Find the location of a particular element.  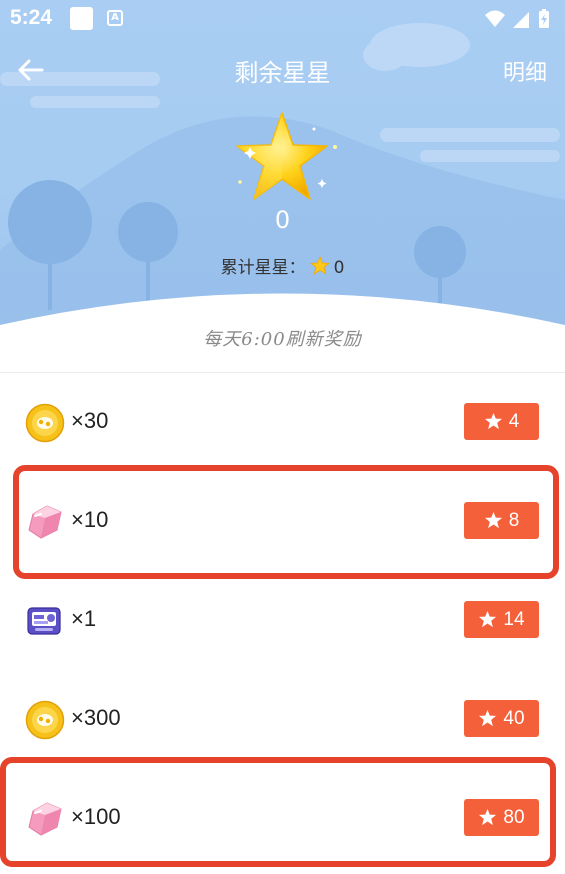

status-icons is located at coordinates (519, 21).